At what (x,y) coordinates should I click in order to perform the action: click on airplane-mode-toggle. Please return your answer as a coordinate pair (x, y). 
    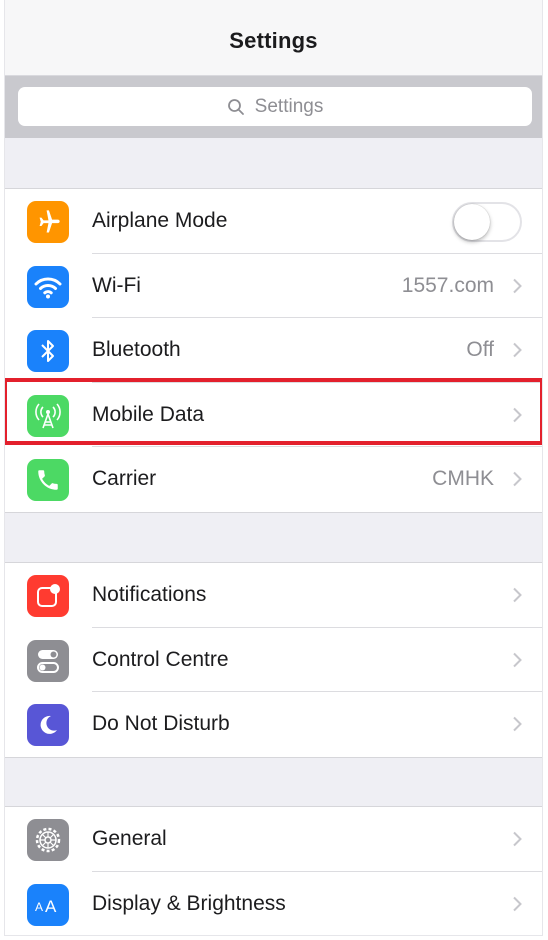
    Looking at the image, I should click on (487, 222).